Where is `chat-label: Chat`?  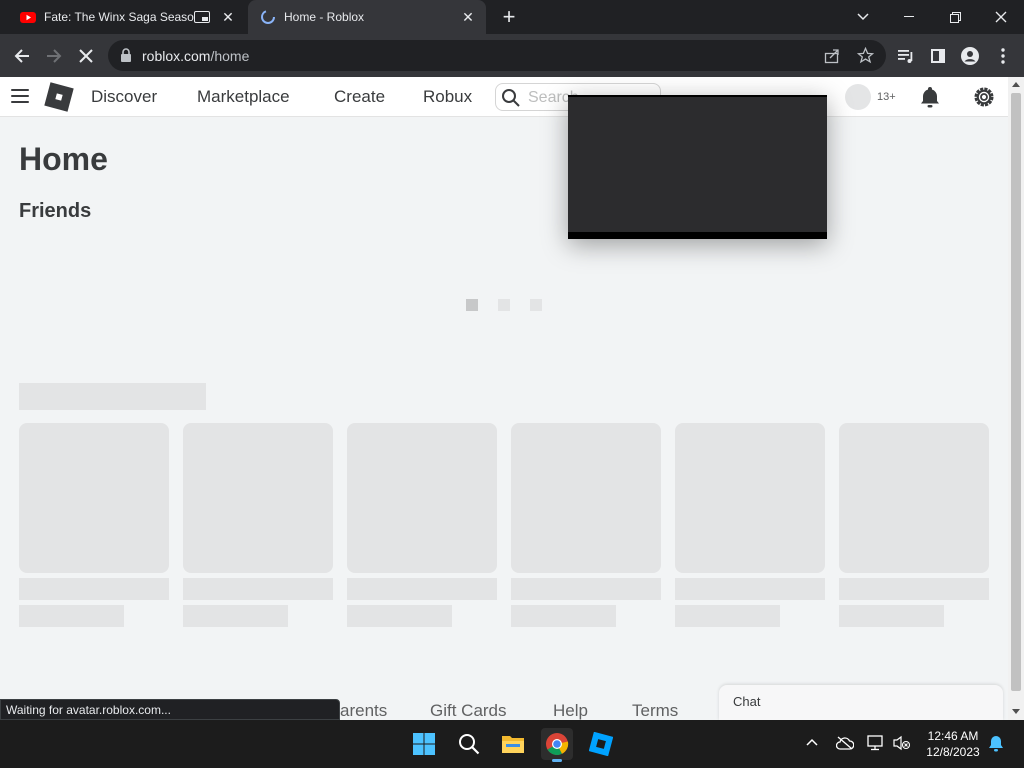 chat-label: Chat is located at coordinates (747, 701).